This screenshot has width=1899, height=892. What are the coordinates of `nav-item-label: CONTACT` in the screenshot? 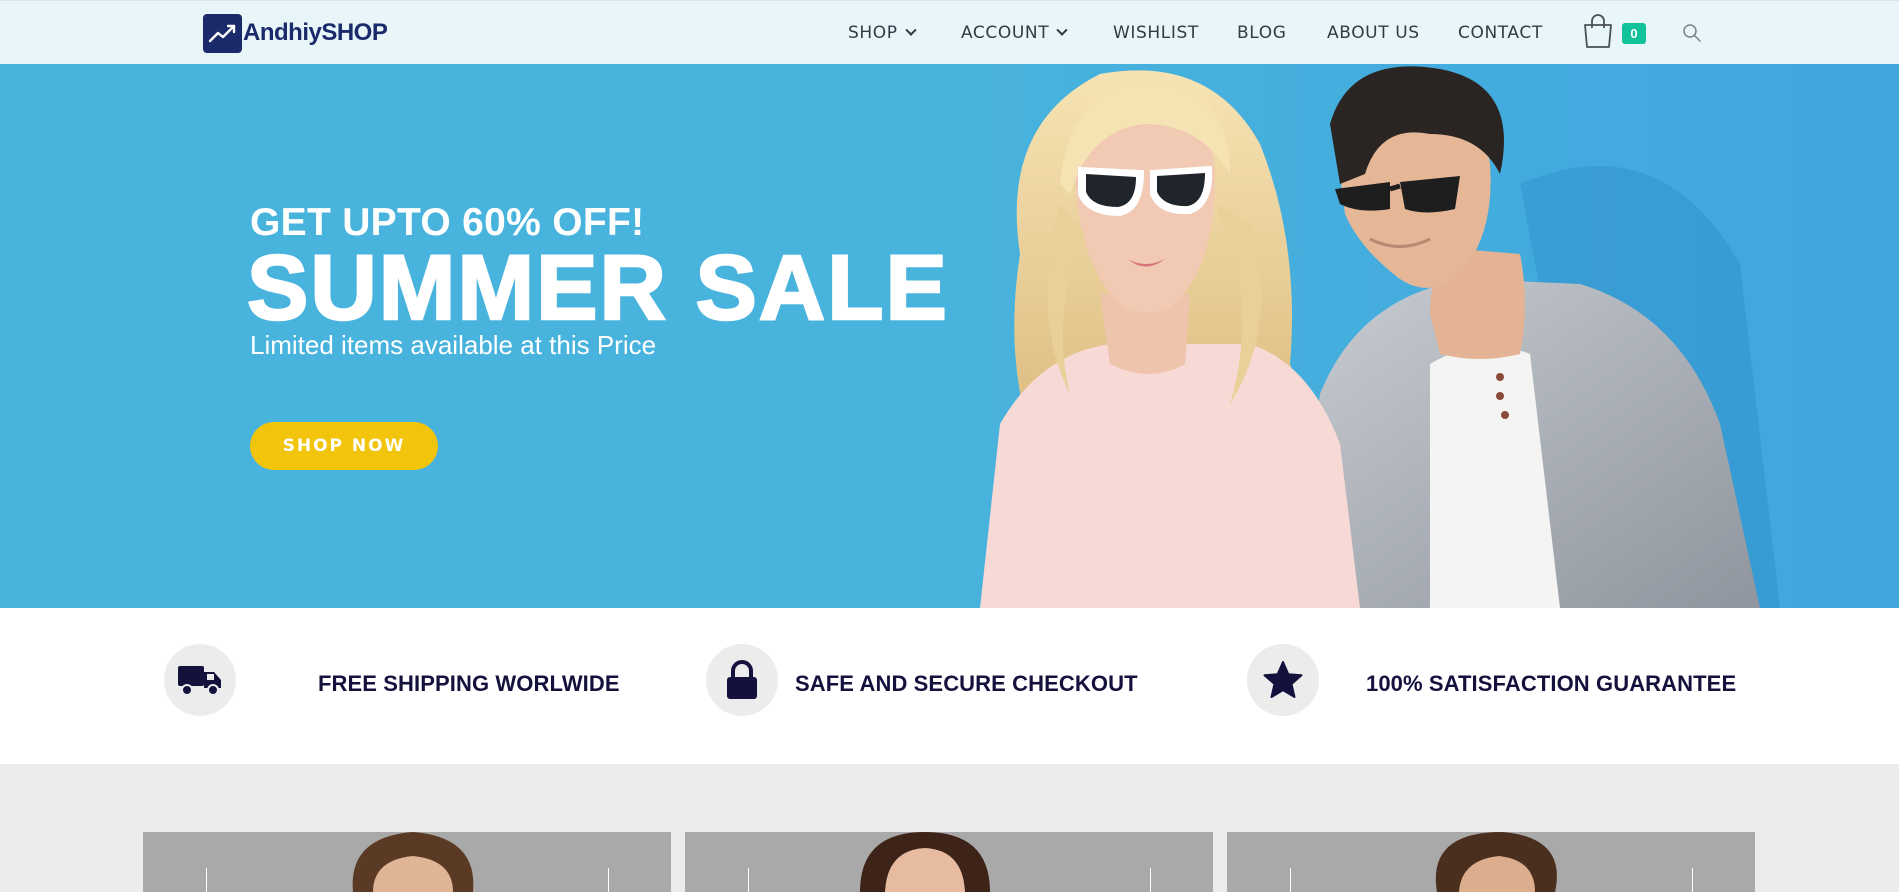 It's located at (1500, 33).